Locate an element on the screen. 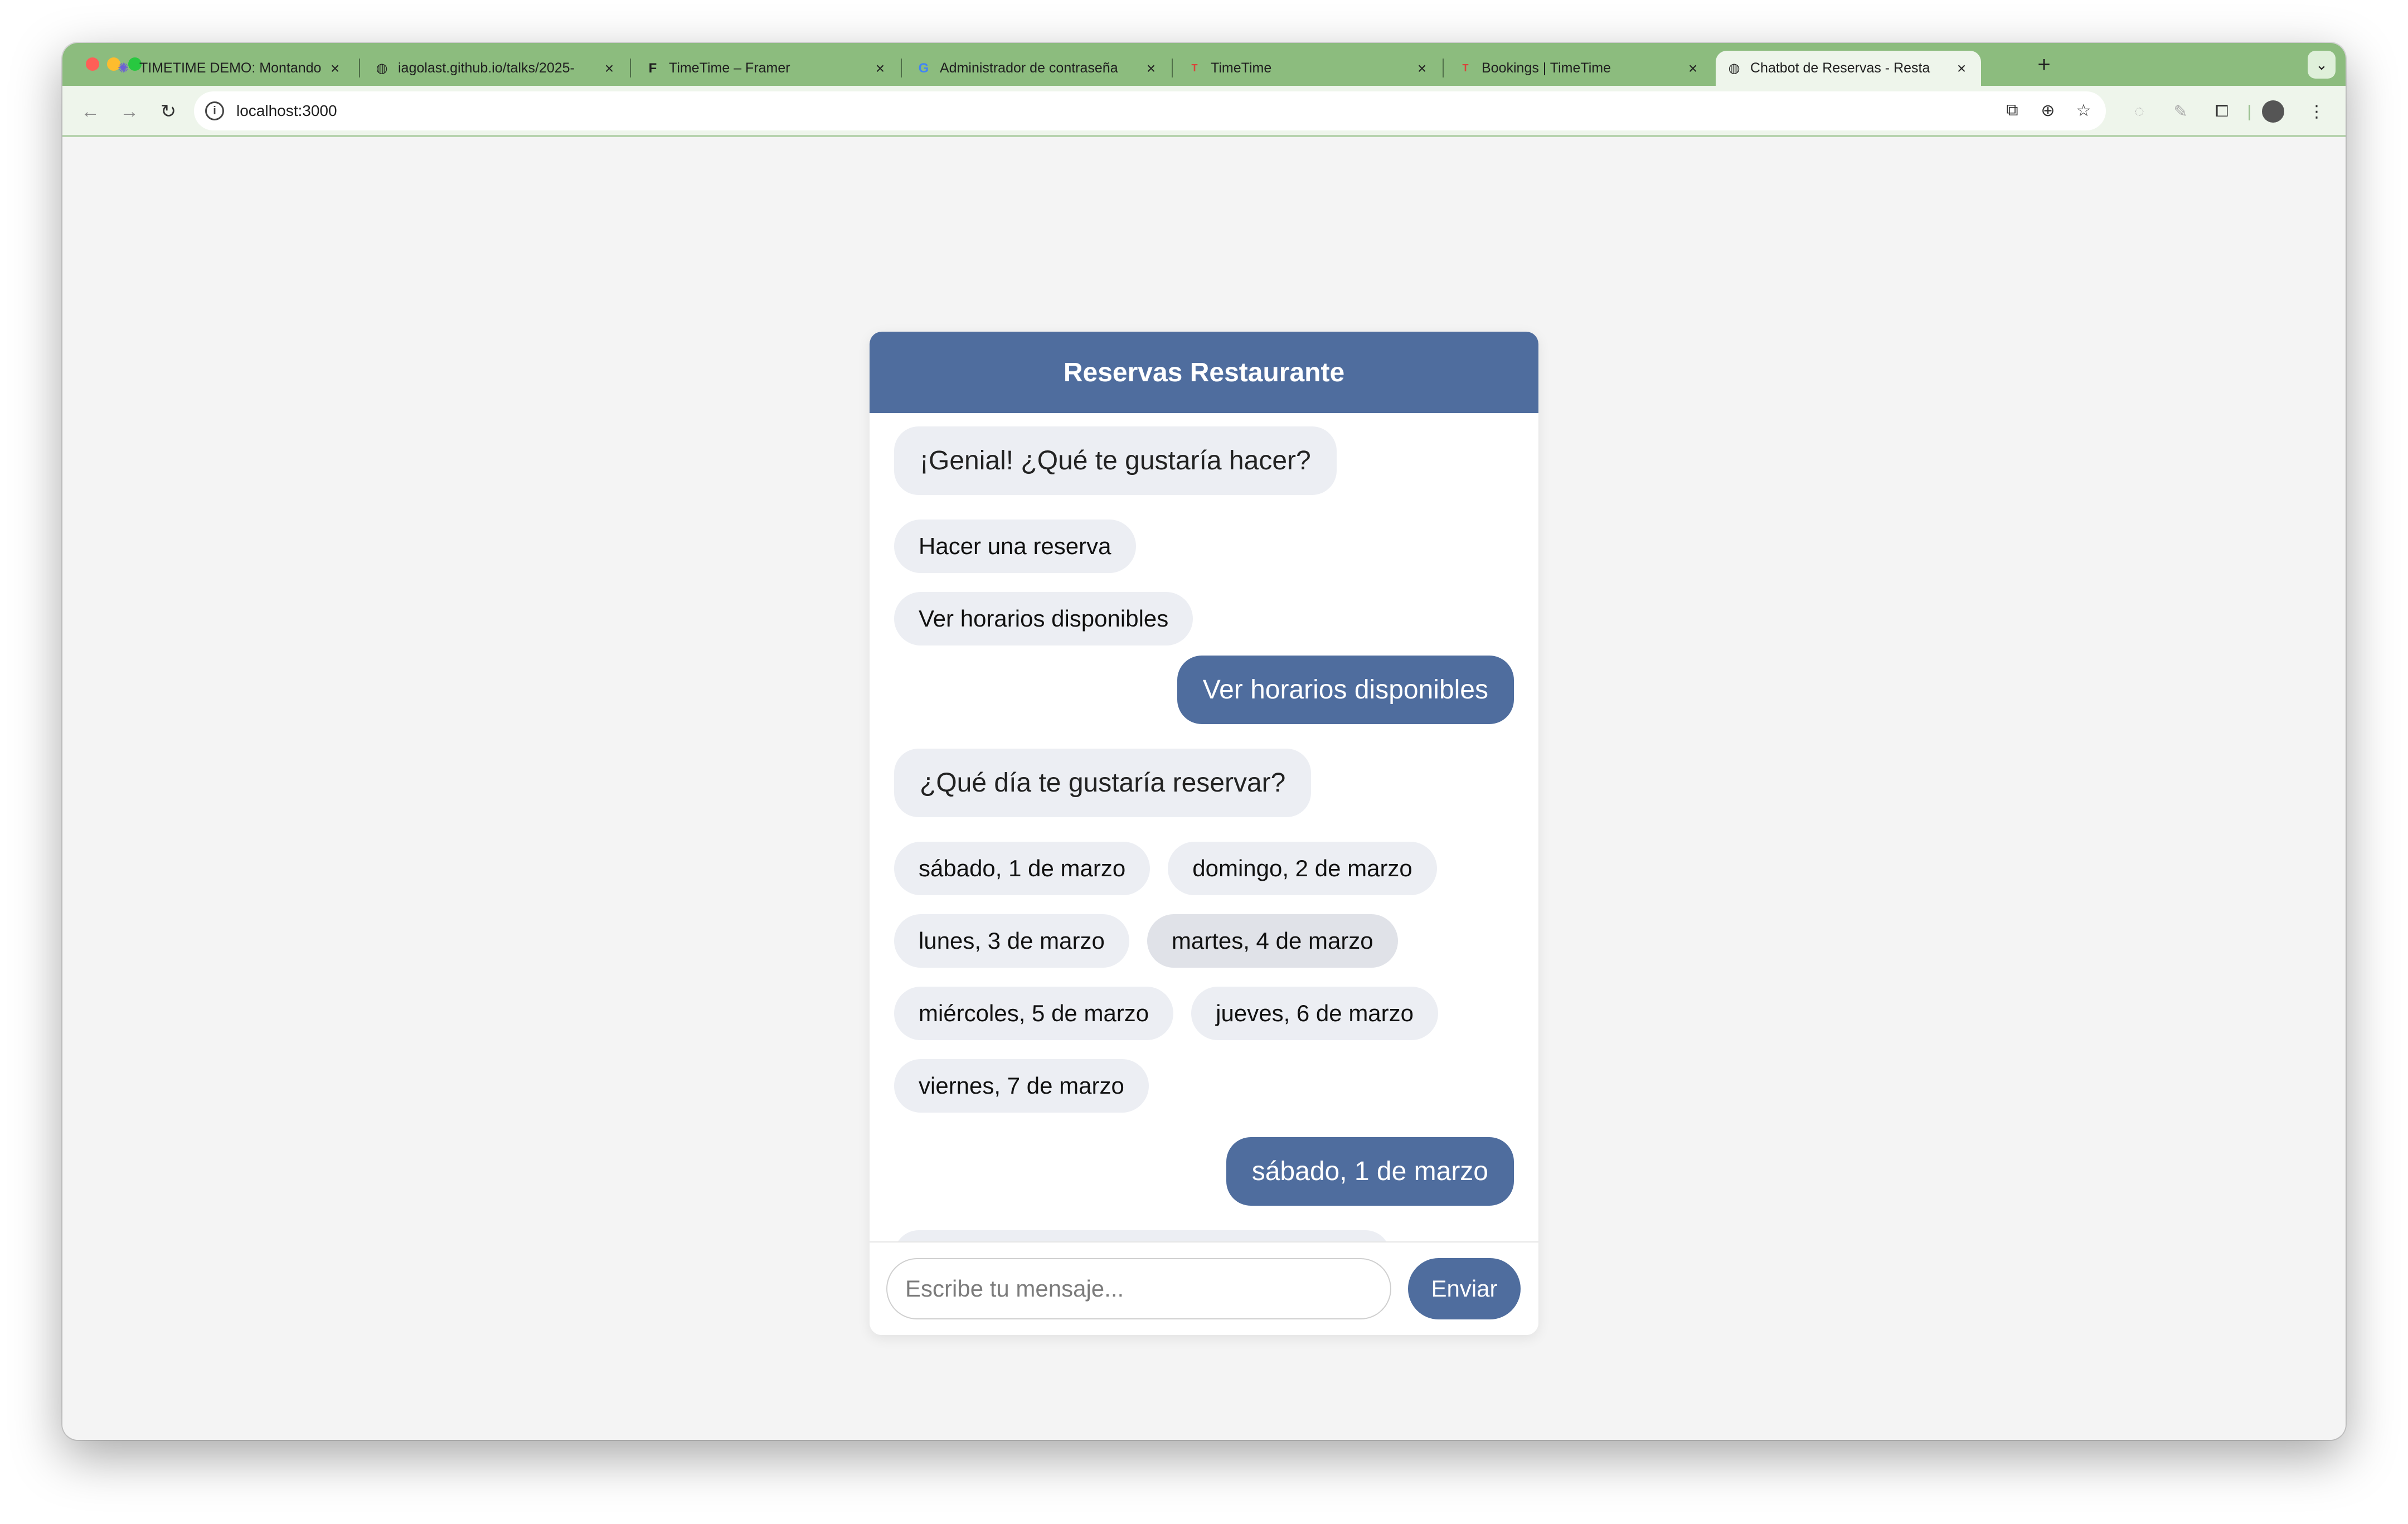 The image size is (2408, 1524). user-message: sábado, 1 de marzo is located at coordinates (1204, 1171).